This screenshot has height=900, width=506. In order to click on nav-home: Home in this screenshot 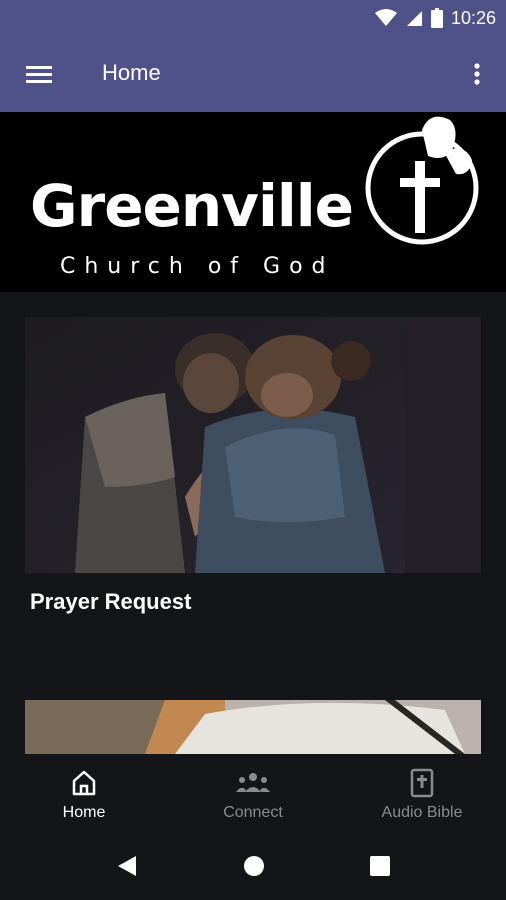, I will do `click(84, 794)`.